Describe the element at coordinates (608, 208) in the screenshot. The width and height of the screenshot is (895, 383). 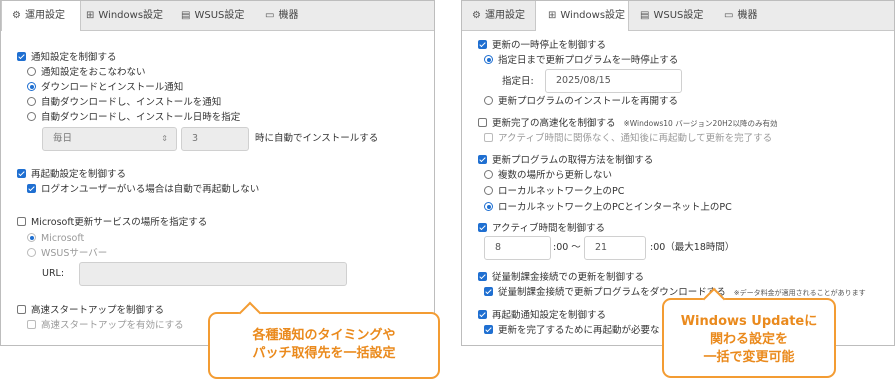
I see `source-option-lan-internet: ローカルネットワーク上のPCとインターネット上のPC` at that location.